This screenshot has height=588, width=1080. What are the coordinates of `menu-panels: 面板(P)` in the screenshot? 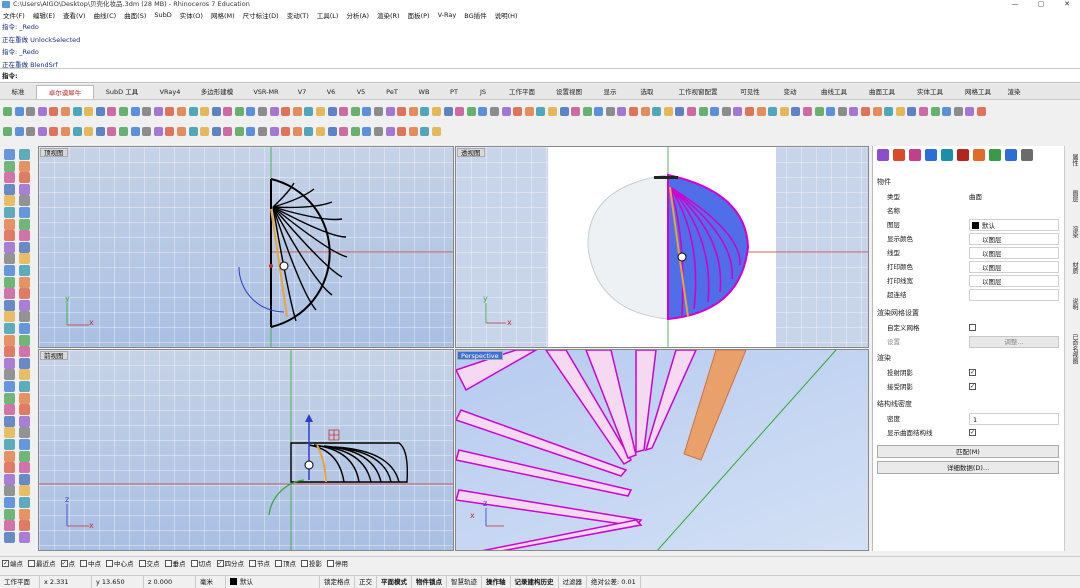 It's located at (419, 15).